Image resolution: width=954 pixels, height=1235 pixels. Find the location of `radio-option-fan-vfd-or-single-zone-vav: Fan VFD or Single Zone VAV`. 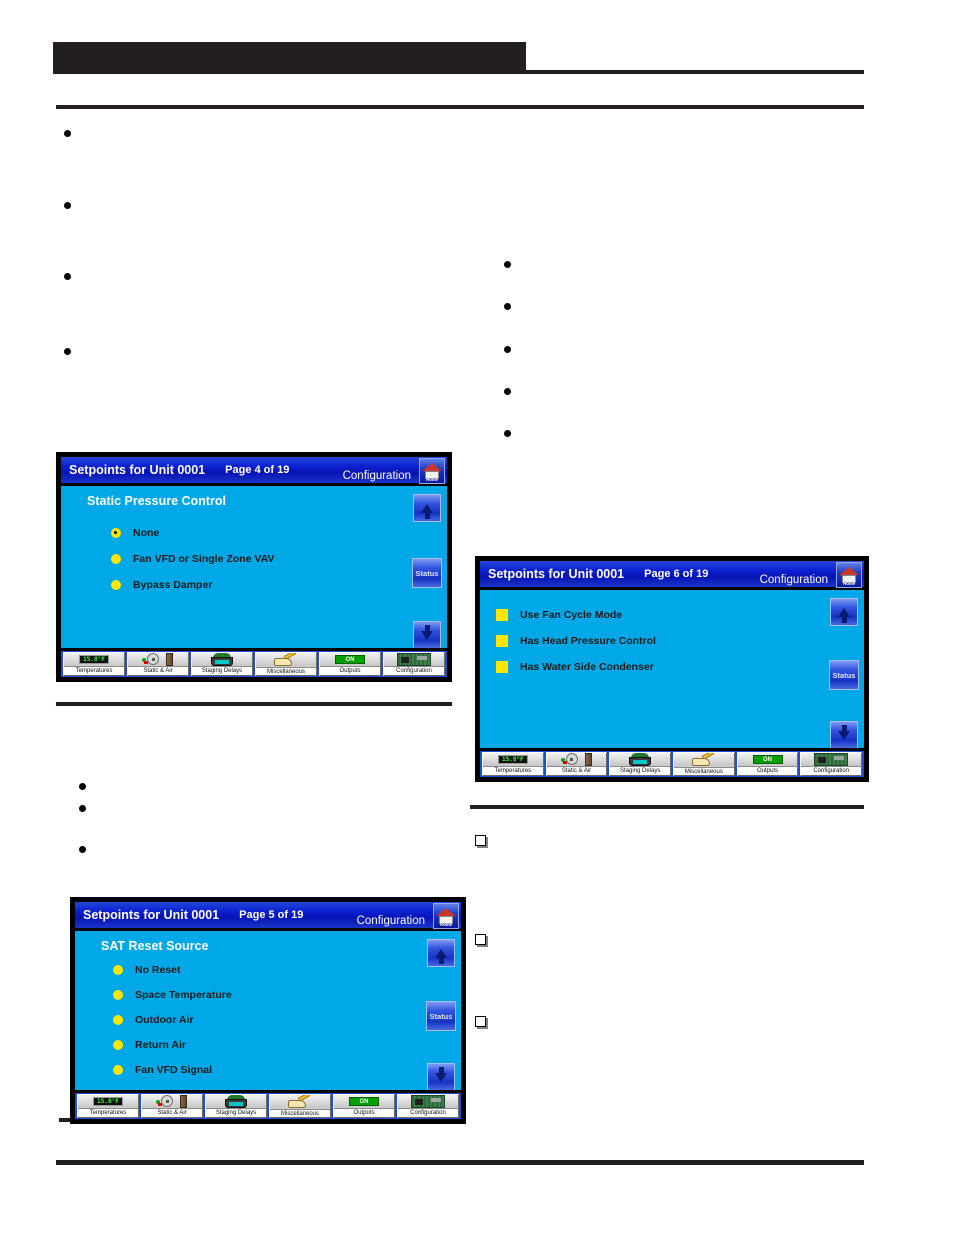

radio-option-fan-vfd-or-single-zone-vav: Fan VFD or Single Zone VAV is located at coordinates (249, 559).